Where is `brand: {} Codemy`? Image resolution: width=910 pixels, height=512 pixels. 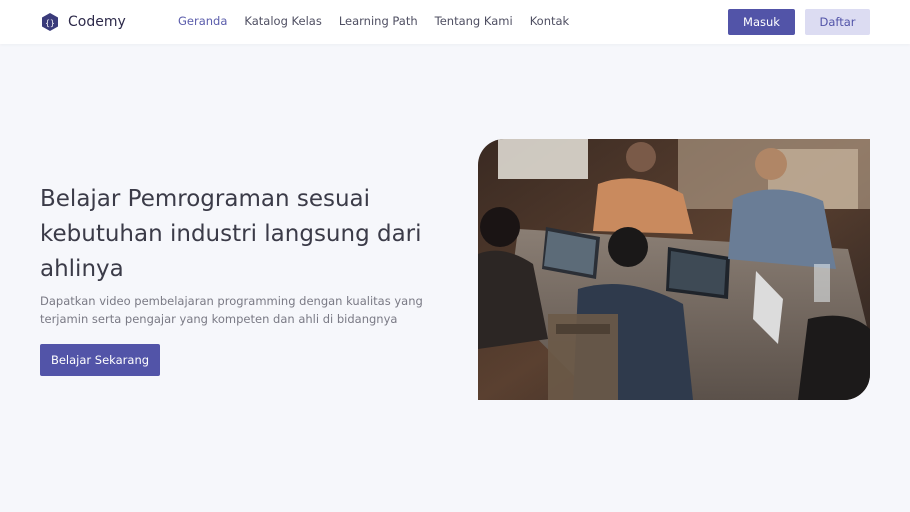 brand: {} Codemy is located at coordinates (83, 22).